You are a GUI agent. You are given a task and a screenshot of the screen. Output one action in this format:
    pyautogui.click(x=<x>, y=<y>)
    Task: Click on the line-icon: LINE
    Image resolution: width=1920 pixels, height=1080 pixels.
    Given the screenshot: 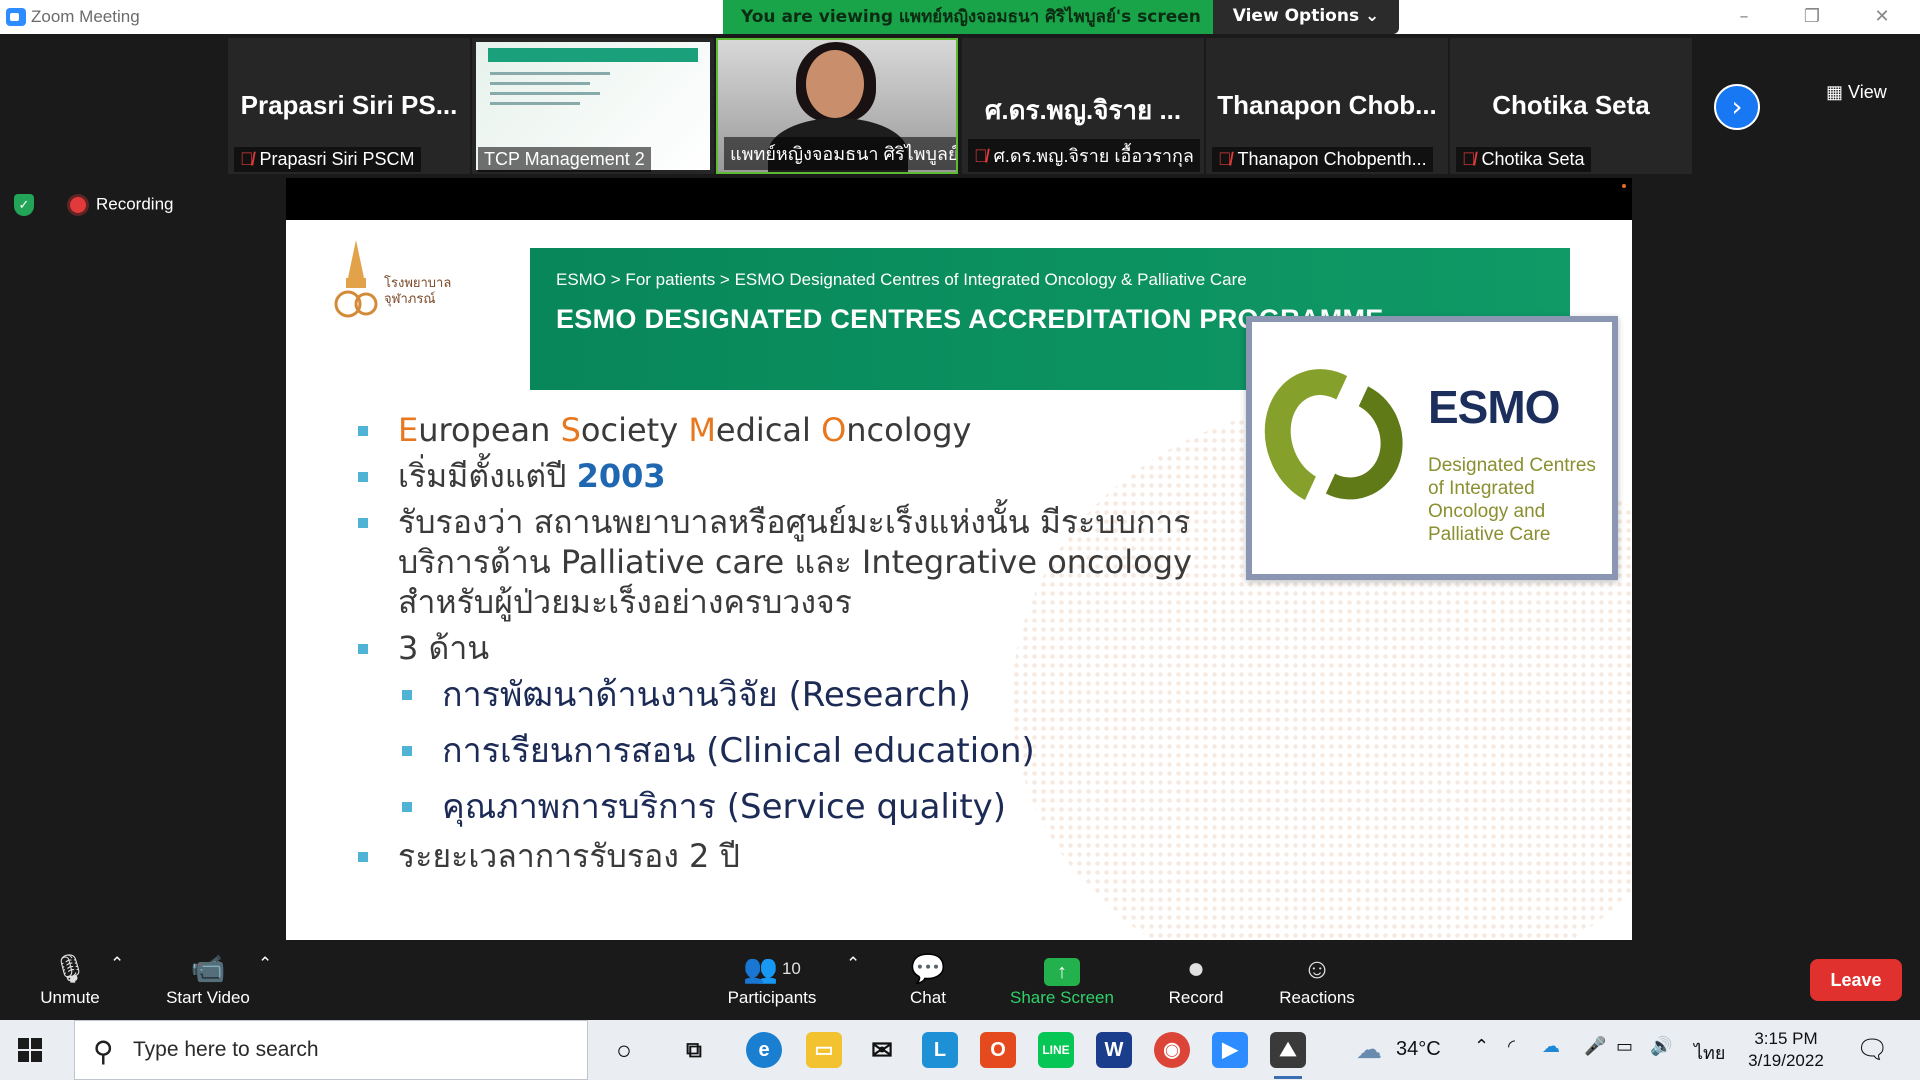 What is the action you would take?
    pyautogui.click(x=1056, y=1050)
    